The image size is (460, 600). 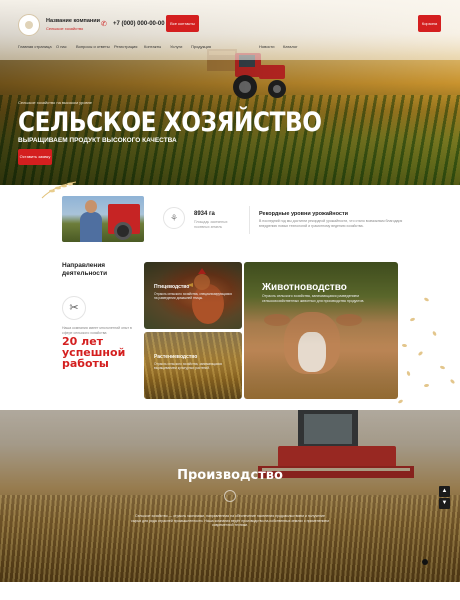 I want to click on hero-subtitle: ВЫРАЩИВАЕМ ПРОДУКТ ВЫСОКОГО КАЧЕСТВА, so click(x=97, y=140).